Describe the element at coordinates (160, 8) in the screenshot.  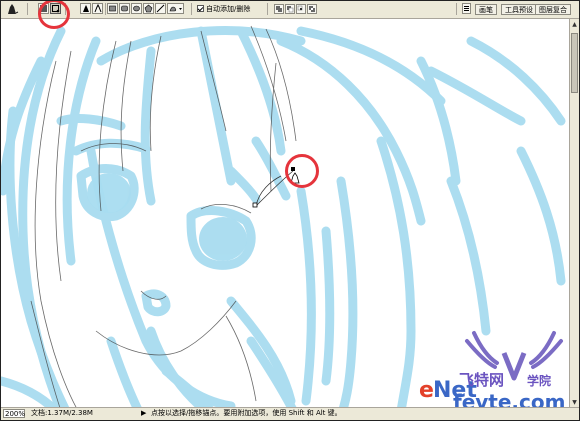
I see `line-icon` at that location.